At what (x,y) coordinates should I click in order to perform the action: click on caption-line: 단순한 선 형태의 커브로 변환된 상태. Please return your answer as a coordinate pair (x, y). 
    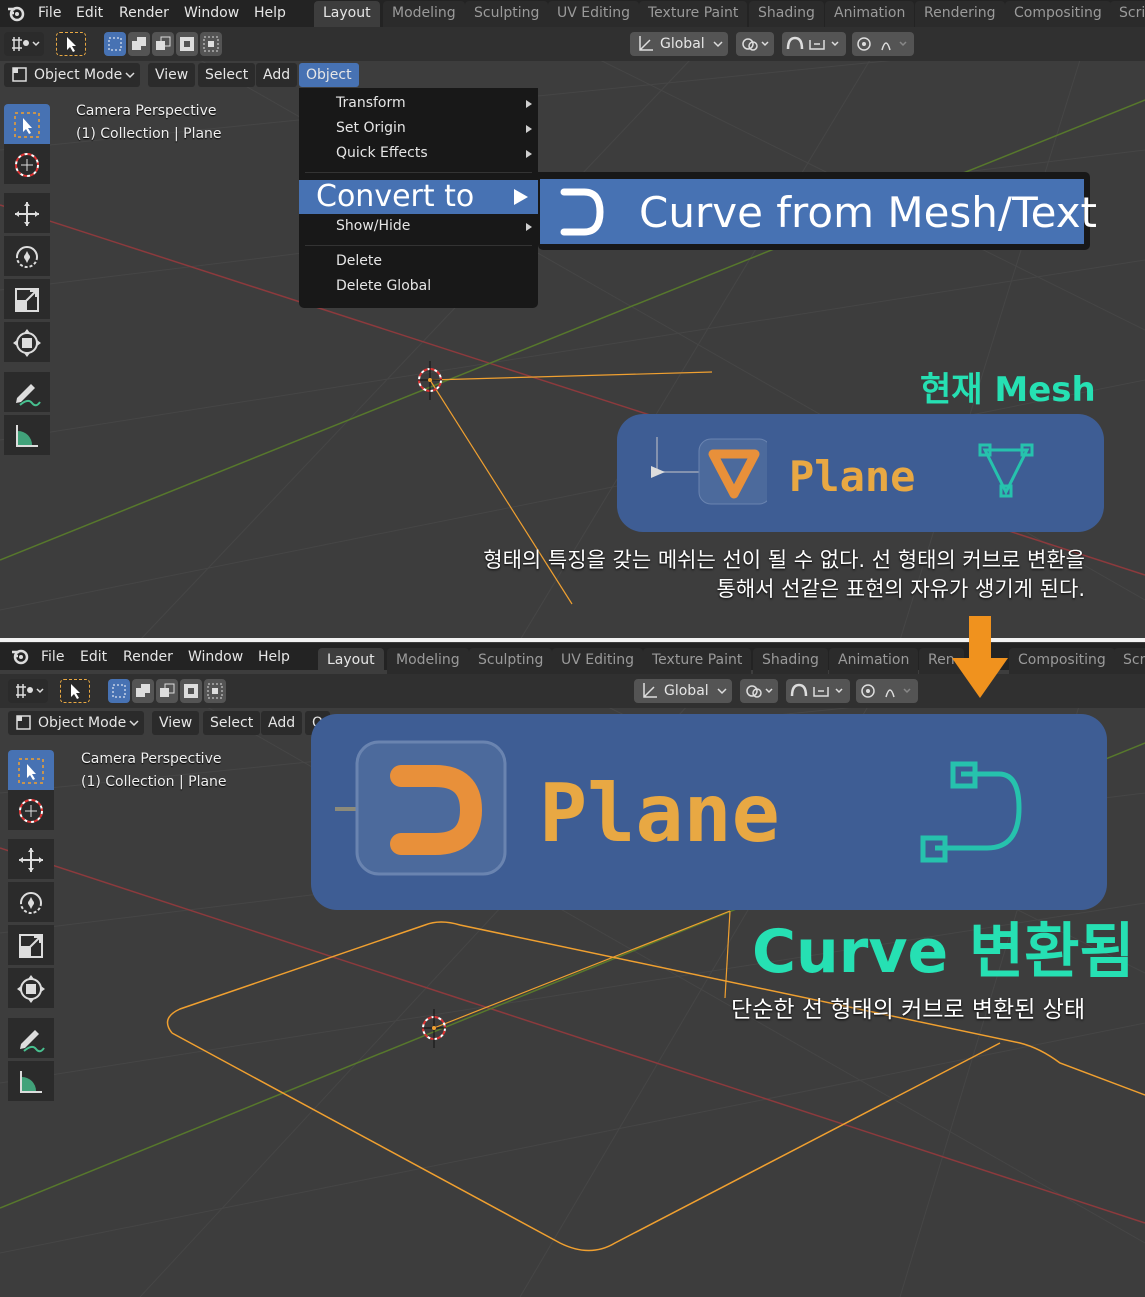
    Looking at the image, I should click on (908, 1010).